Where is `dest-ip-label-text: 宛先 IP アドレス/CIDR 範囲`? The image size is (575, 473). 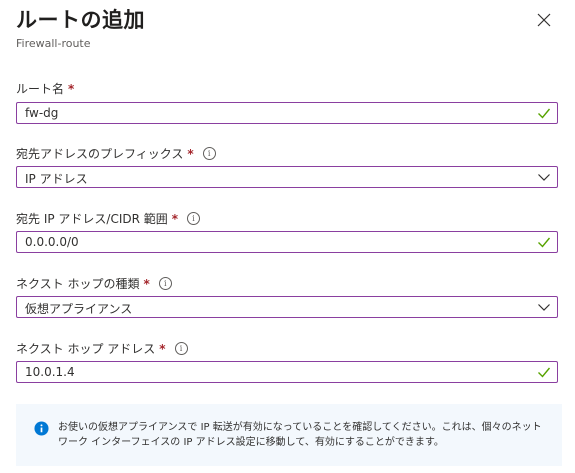 dest-ip-label-text: 宛先 IP アドレス/CIDR 範囲 is located at coordinates (92, 219).